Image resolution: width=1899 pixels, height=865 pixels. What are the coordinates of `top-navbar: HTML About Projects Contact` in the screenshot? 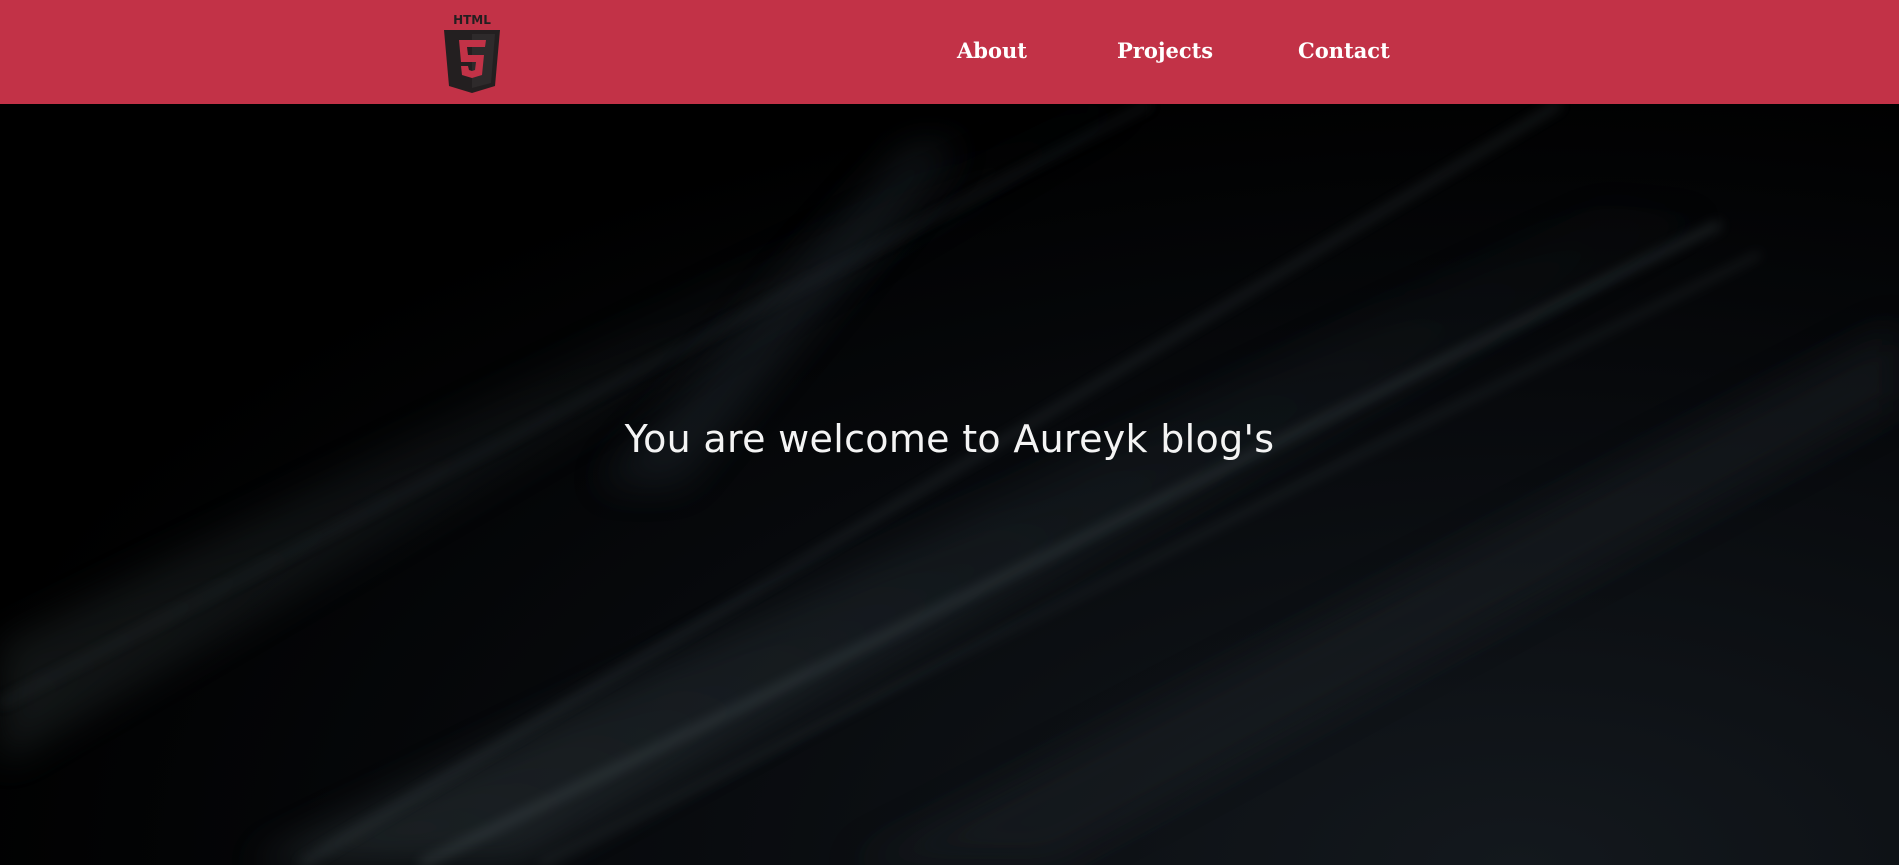 It's located at (949, 52).